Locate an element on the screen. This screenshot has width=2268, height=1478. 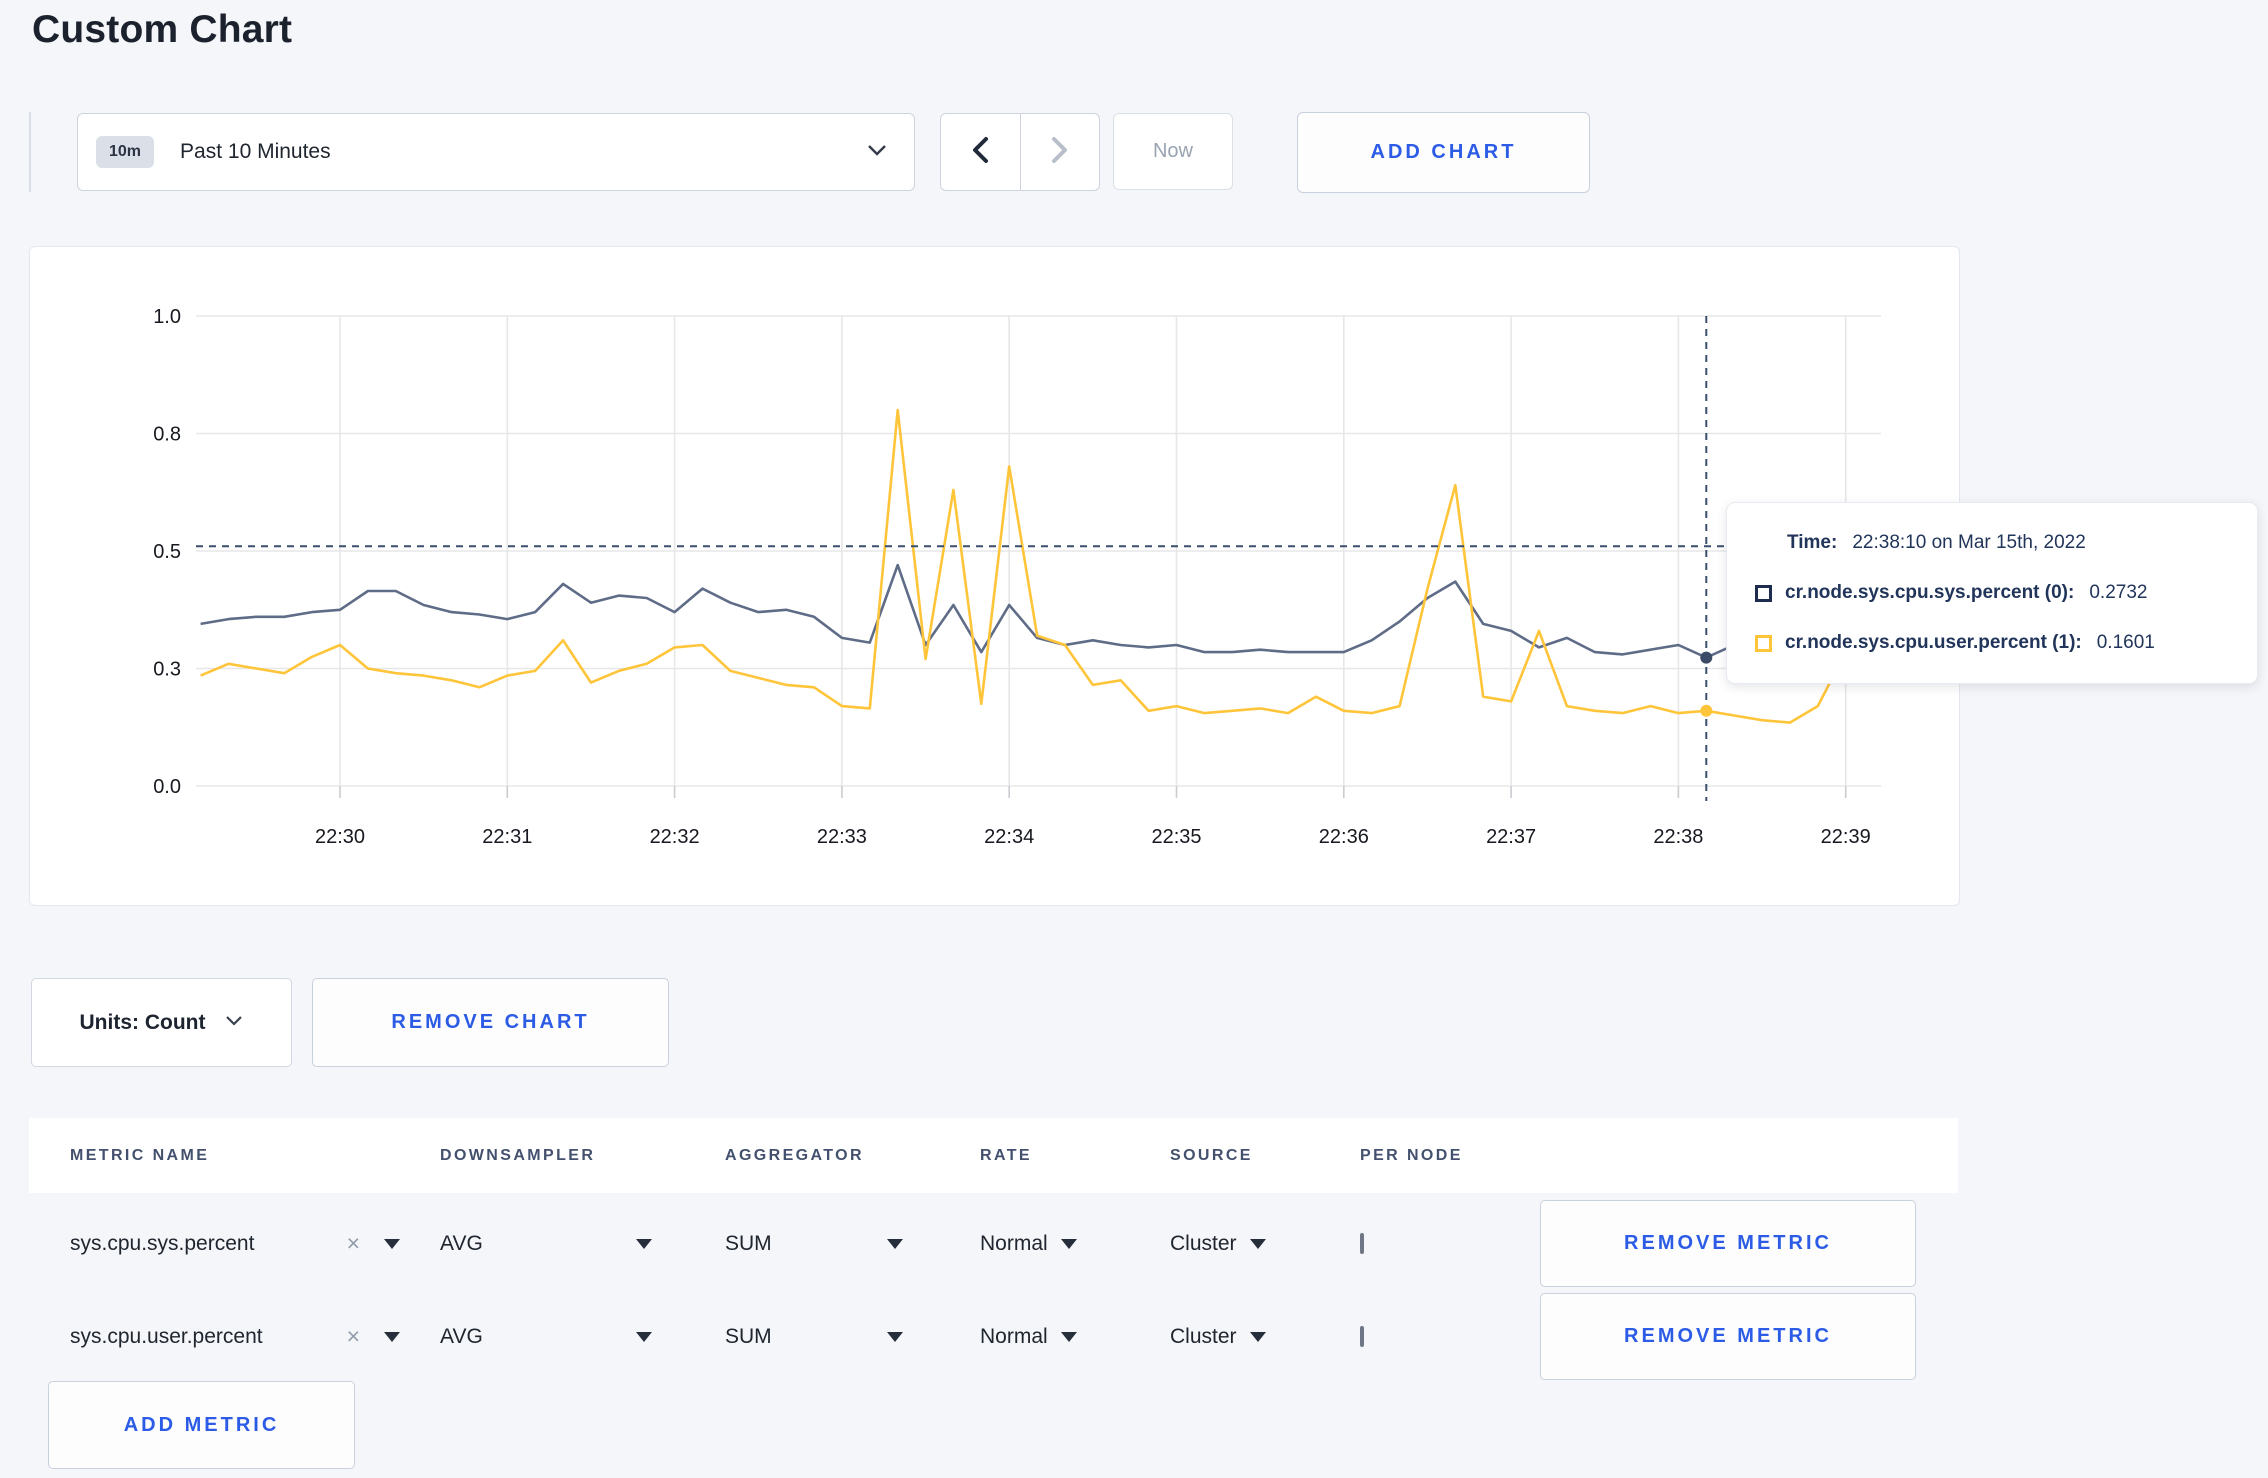
add-chart-button: ADD CHART is located at coordinates (1443, 152).